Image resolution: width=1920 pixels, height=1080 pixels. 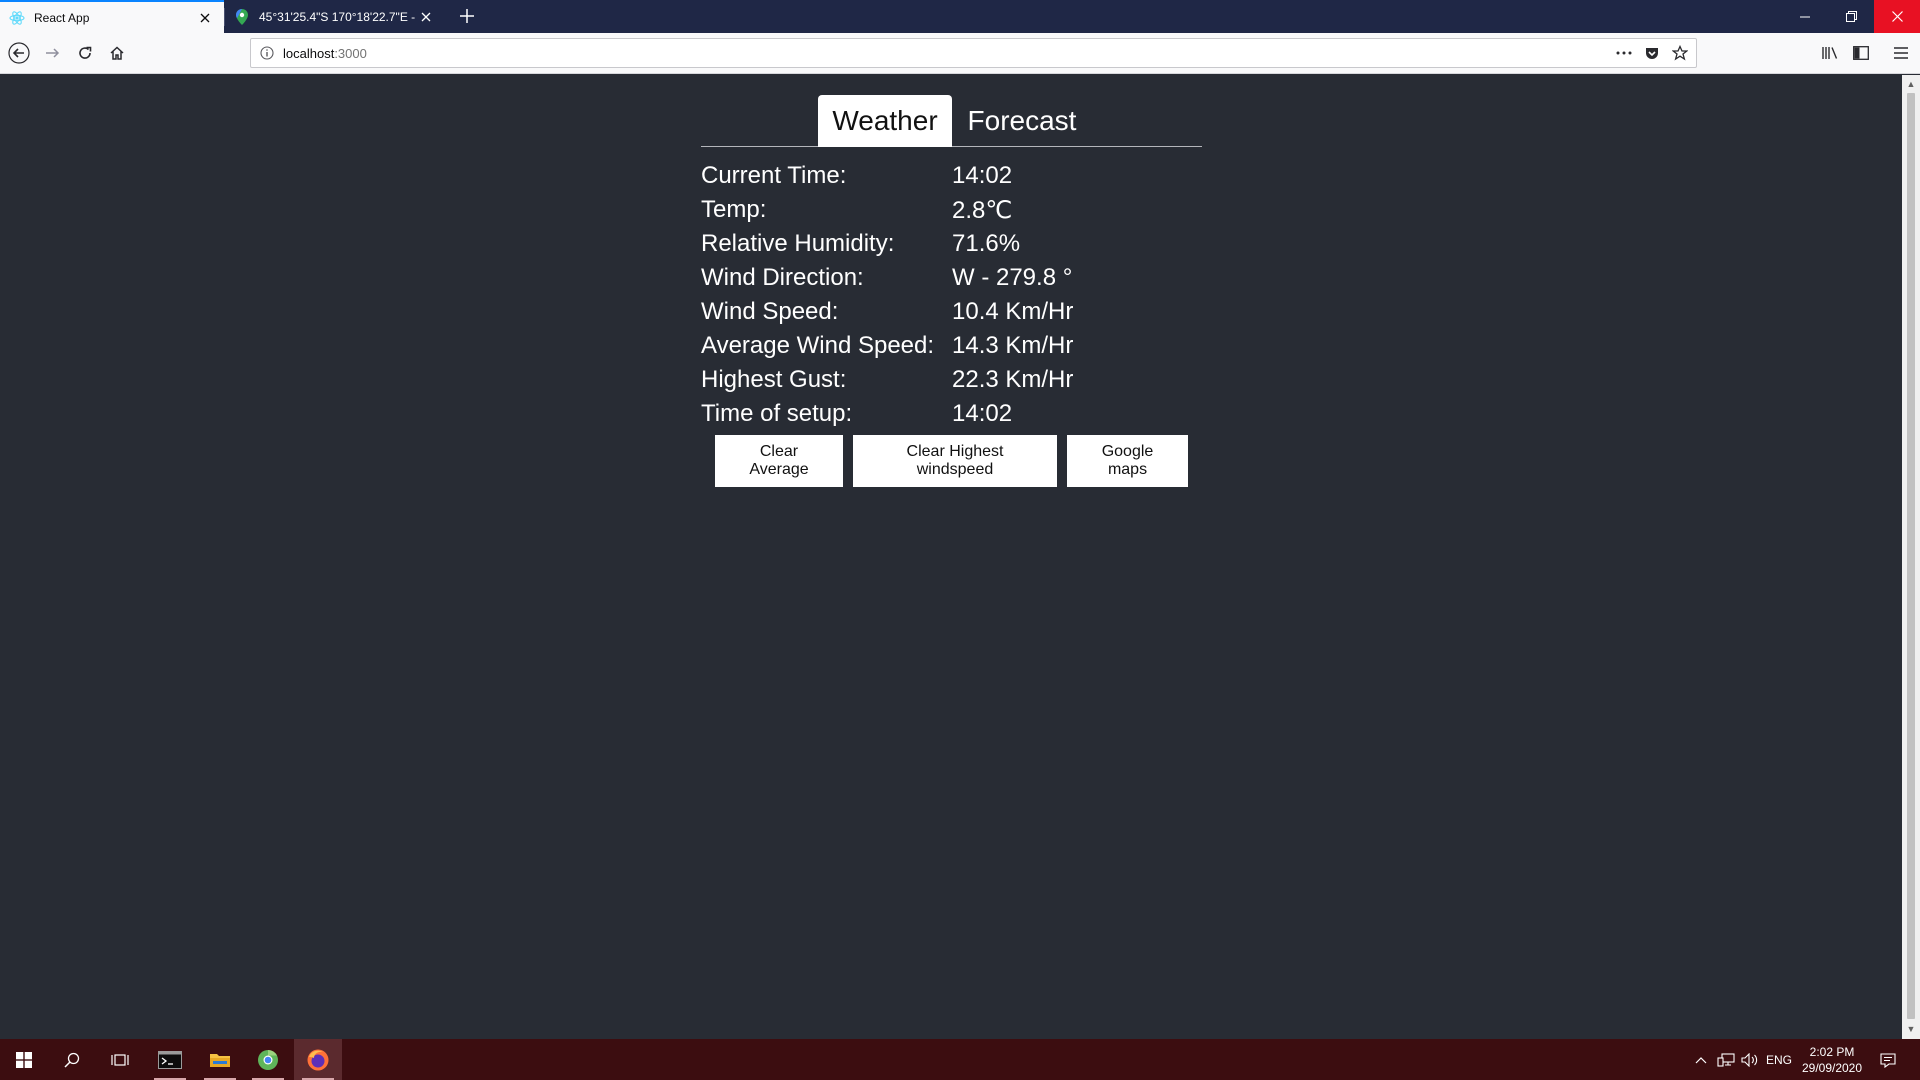 I want to click on input-language-indicator: ENG, so click(x=1779, y=1059).